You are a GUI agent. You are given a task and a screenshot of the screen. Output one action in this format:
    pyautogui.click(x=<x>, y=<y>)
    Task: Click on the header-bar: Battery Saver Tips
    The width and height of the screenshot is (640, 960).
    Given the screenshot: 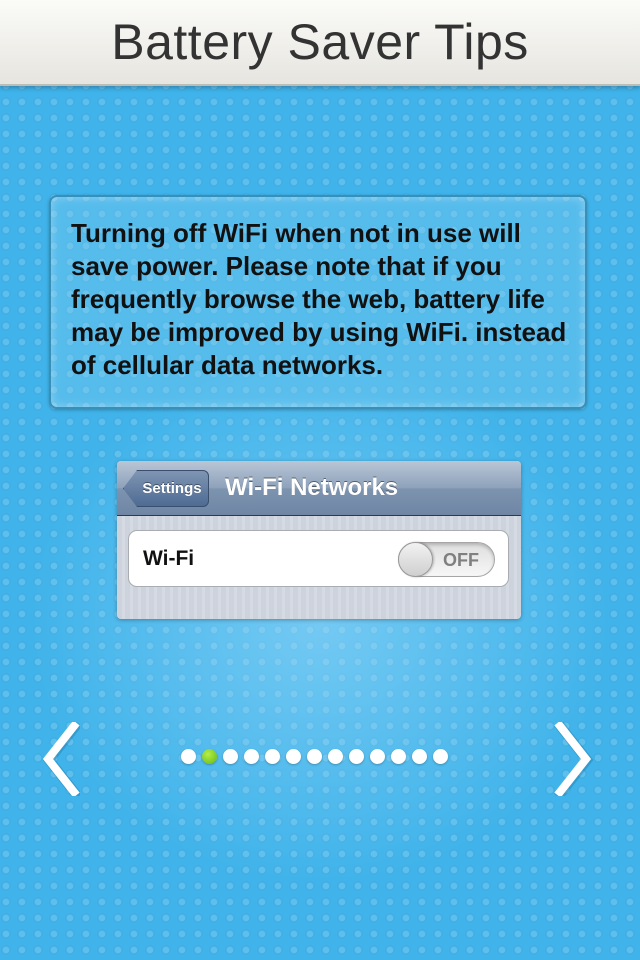 What is the action you would take?
    pyautogui.click(x=320, y=43)
    